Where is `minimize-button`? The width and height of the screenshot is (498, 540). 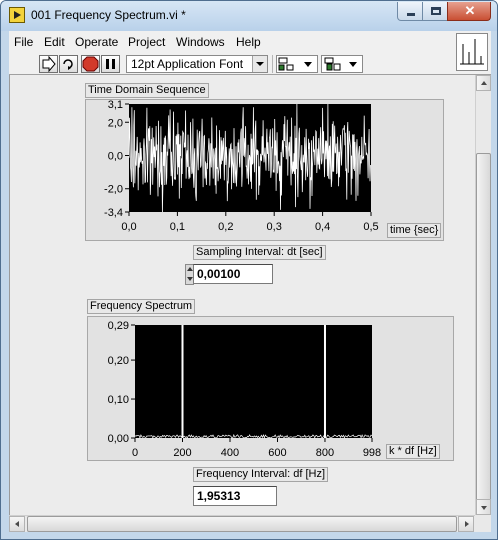
minimize-button is located at coordinates (410, 11).